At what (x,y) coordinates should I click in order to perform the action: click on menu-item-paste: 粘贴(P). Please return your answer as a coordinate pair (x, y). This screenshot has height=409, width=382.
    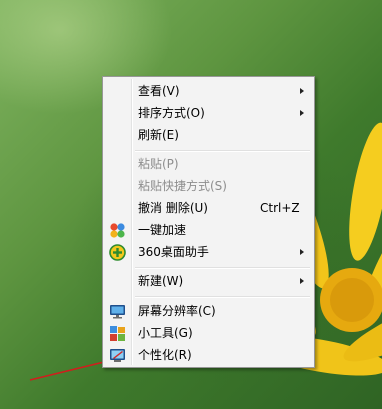
    Looking at the image, I should click on (208, 164).